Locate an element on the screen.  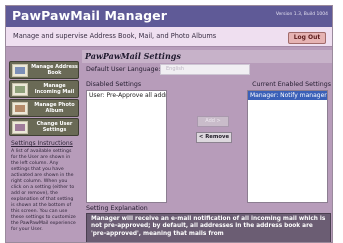
nav-label: Change User Settings is located at coordinates (54, 127).